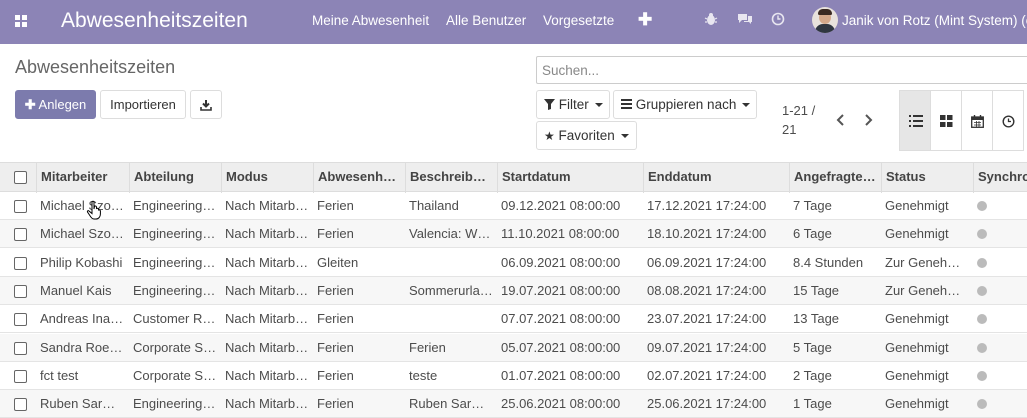 The image size is (1027, 418). I want to click on user-name: Janik von Rotz (Mint System) (cp, so click(934, 20).